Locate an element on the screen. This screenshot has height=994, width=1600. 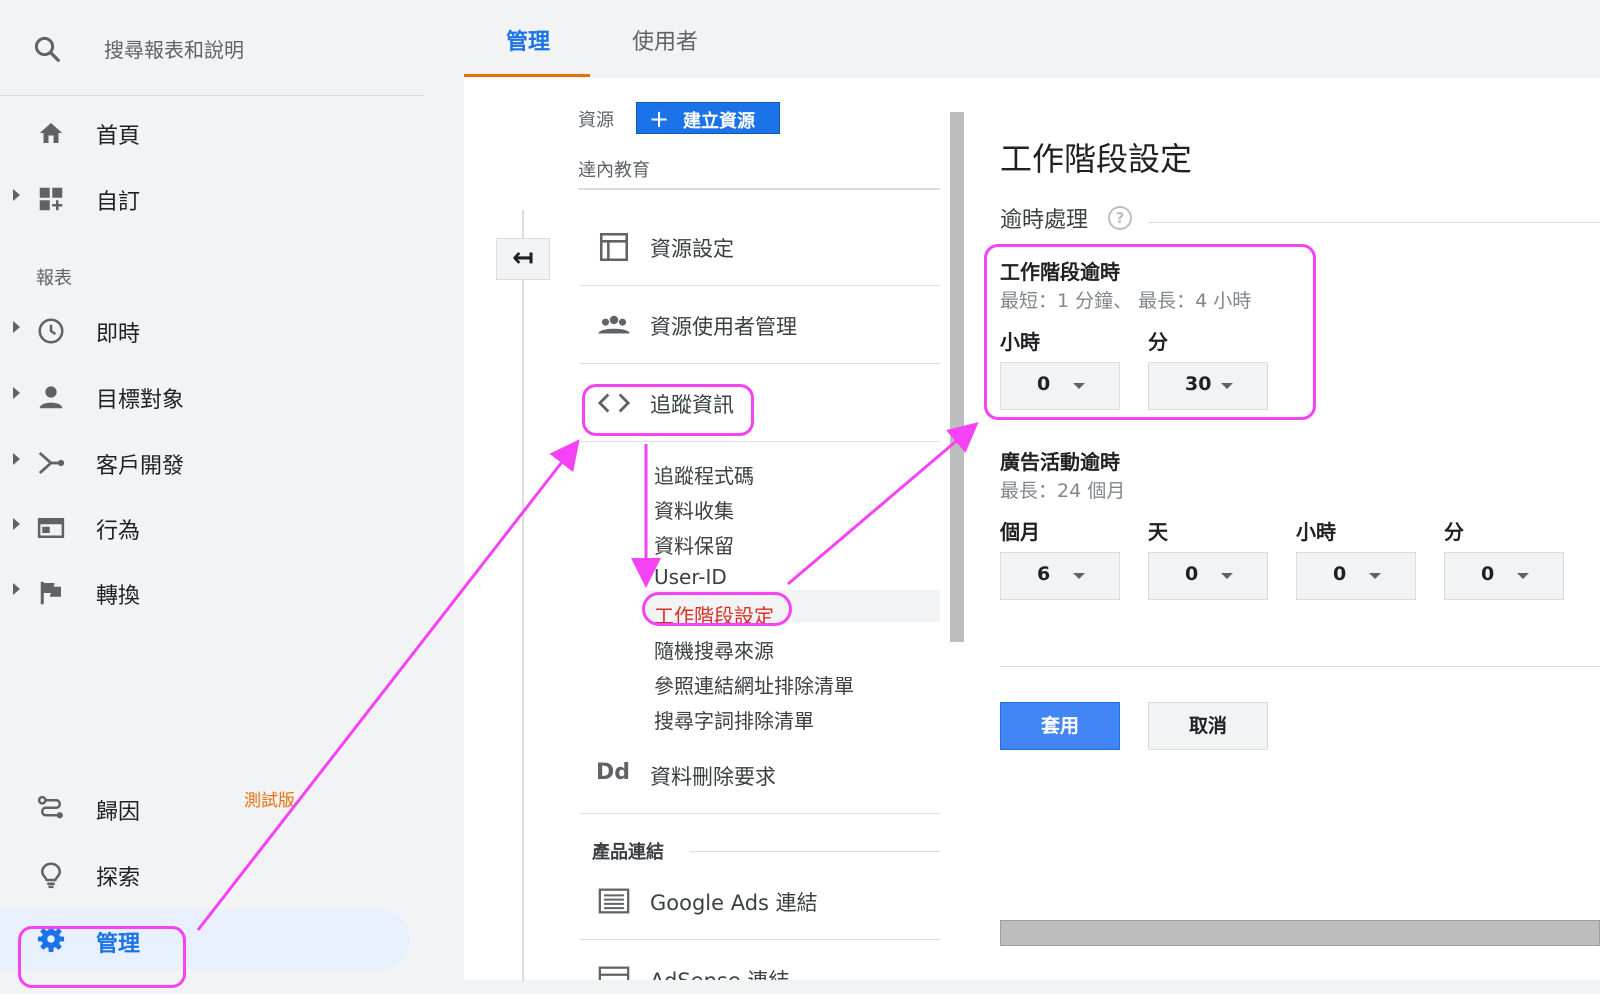
session-timeout-title: 工作階段逾時 is located at coordinates (1060, 272).